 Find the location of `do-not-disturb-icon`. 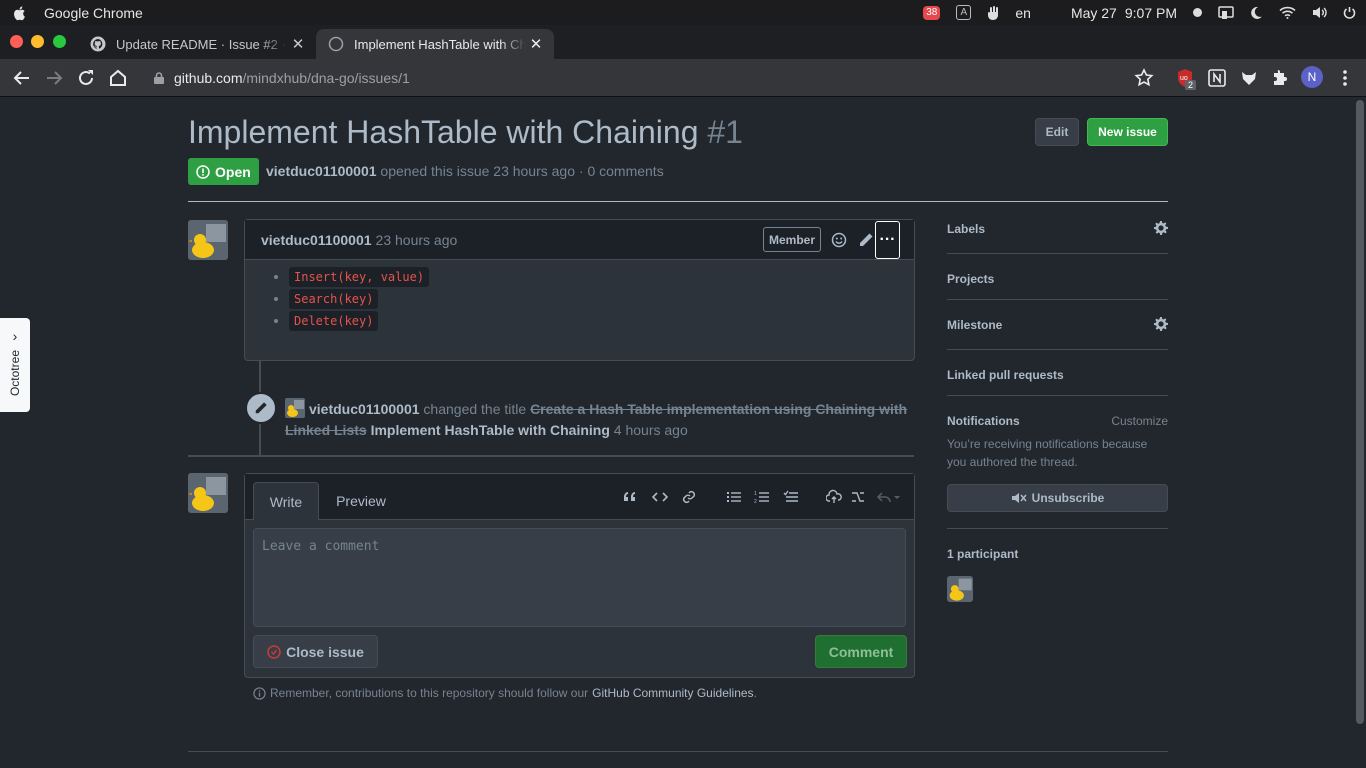

do-not-disturb-icon is located at coordinates (1256, 12).